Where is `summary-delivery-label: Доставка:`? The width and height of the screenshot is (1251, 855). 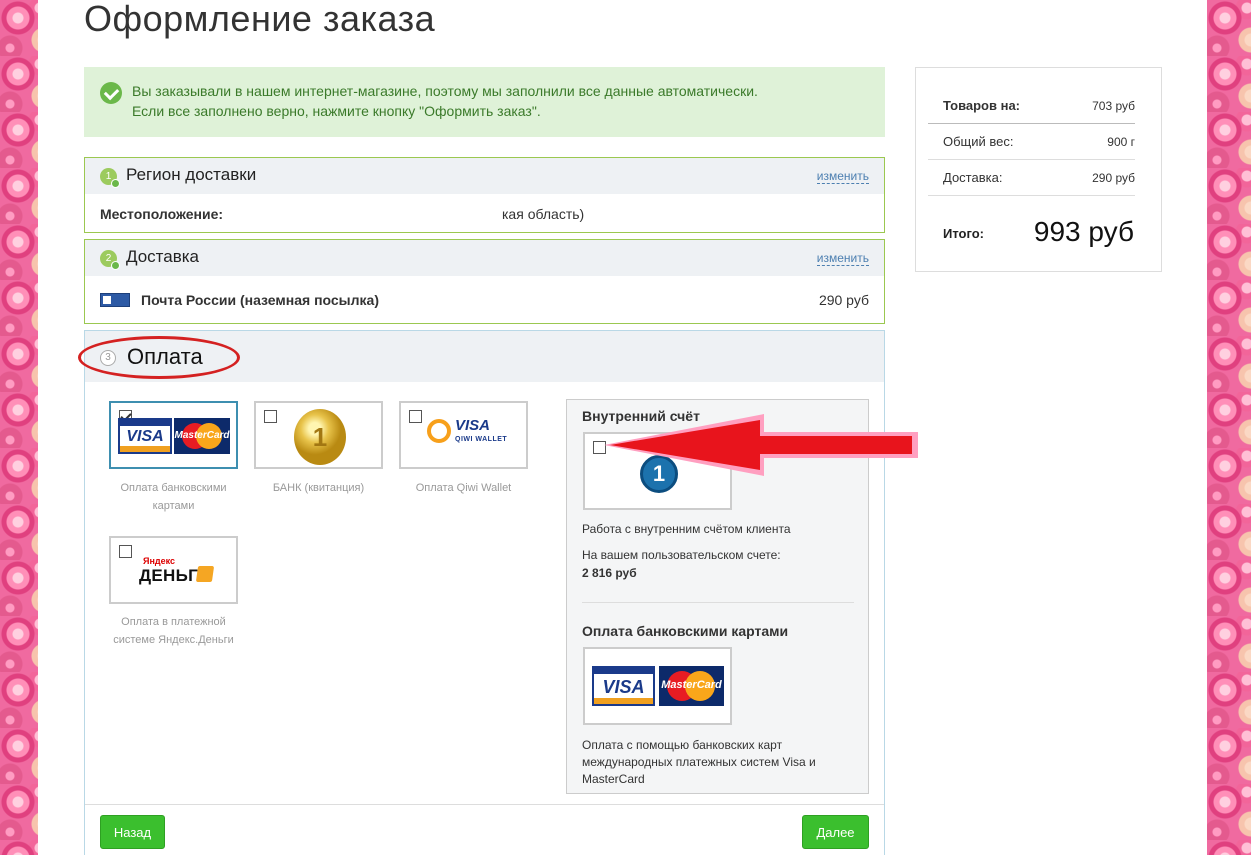
summary-delivery-label: Доставка: is located at coordinates (973, 177).